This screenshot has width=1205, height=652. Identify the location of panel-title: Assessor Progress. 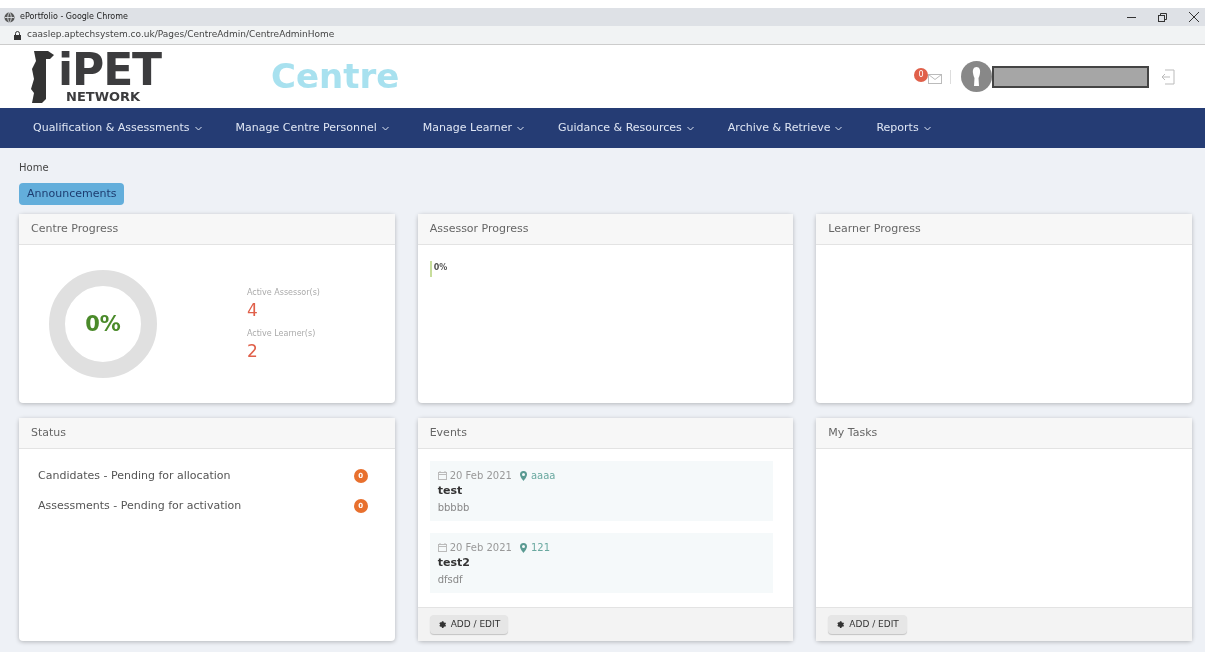
(479, 228).